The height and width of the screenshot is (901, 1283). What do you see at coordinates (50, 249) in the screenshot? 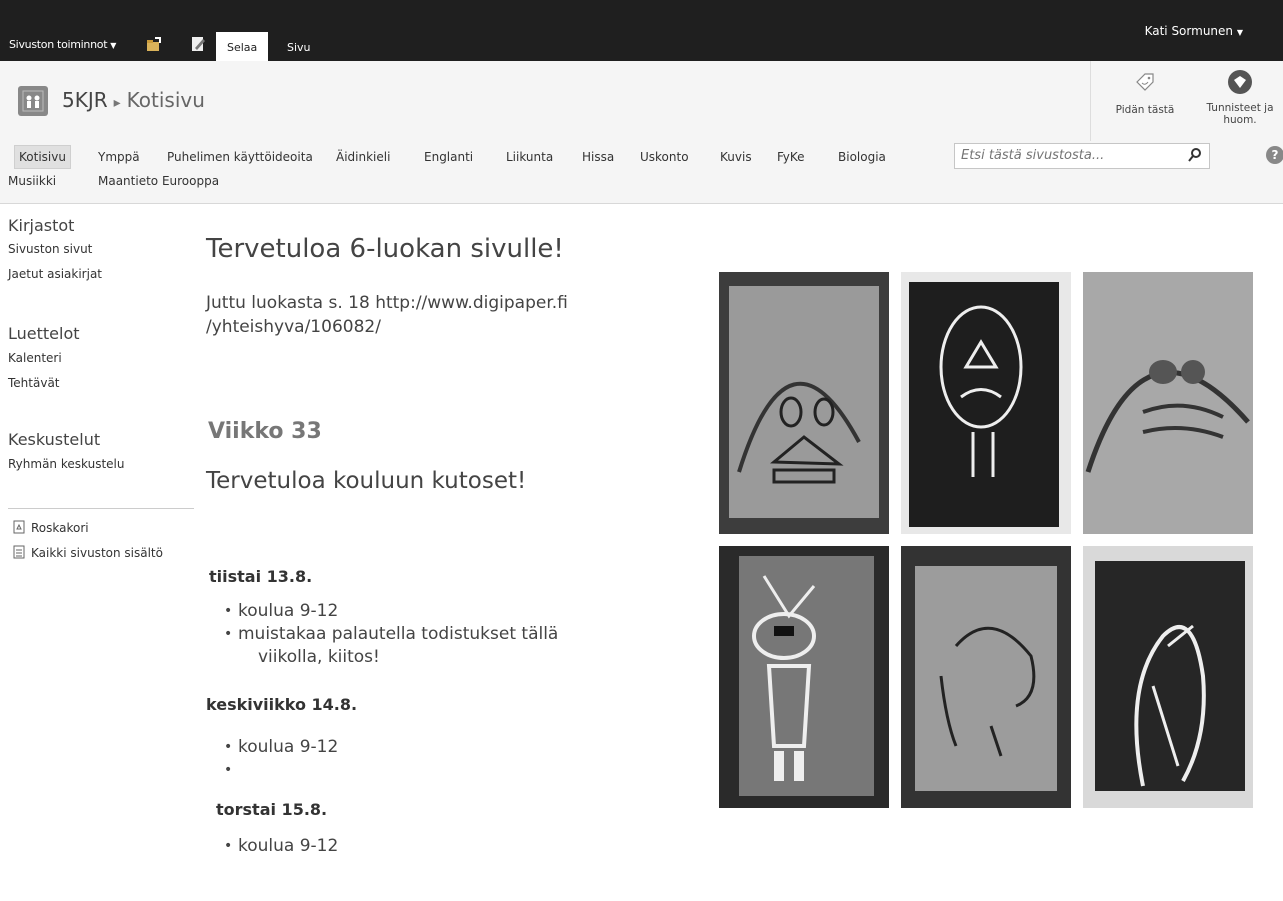
I see `site-pages-link: Sivuston sivut` at bounding box center [50, 249].